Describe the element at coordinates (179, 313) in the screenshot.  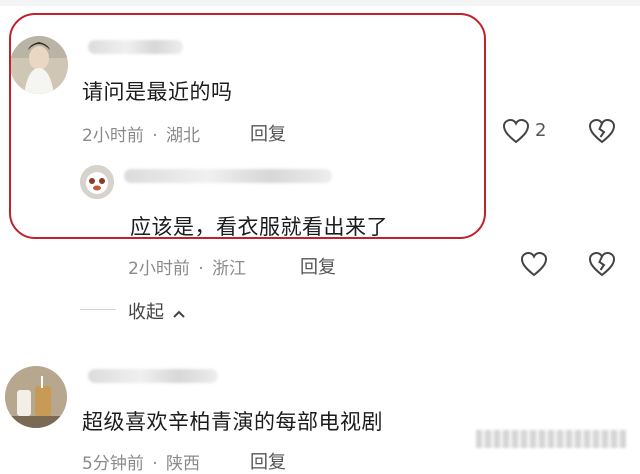
I see `chevron-up-icon` at that location.